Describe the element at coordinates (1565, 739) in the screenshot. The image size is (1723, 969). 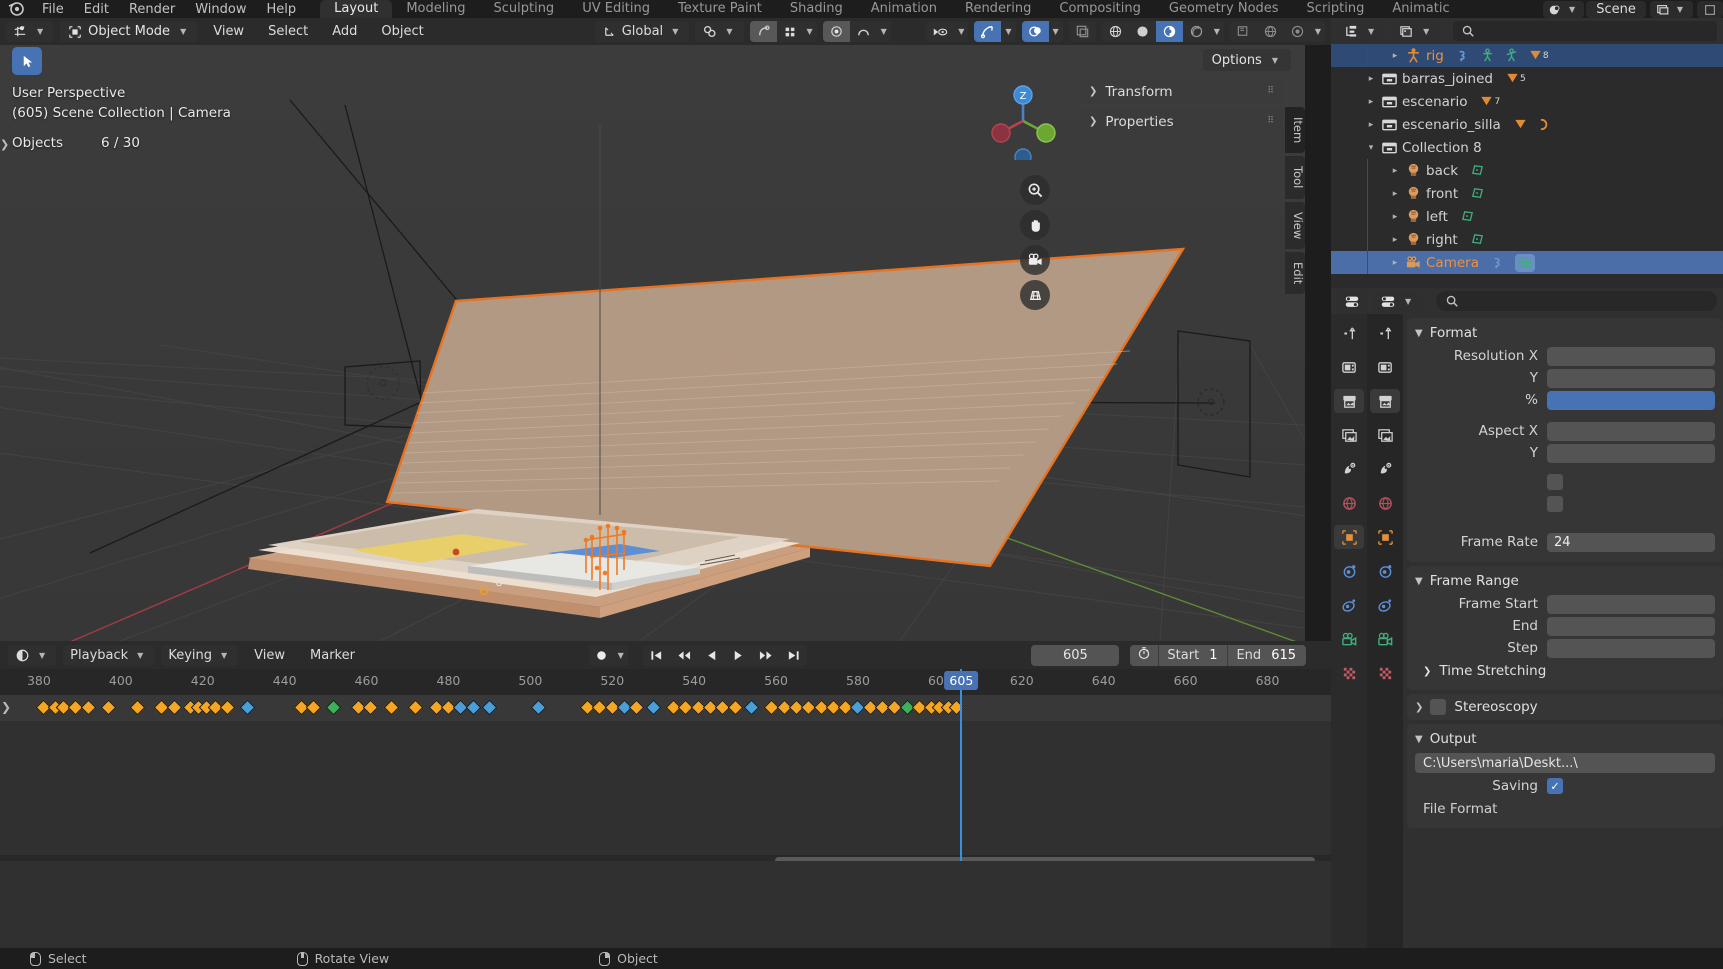
I see `panel-output-header: ▼ Output` at that location.